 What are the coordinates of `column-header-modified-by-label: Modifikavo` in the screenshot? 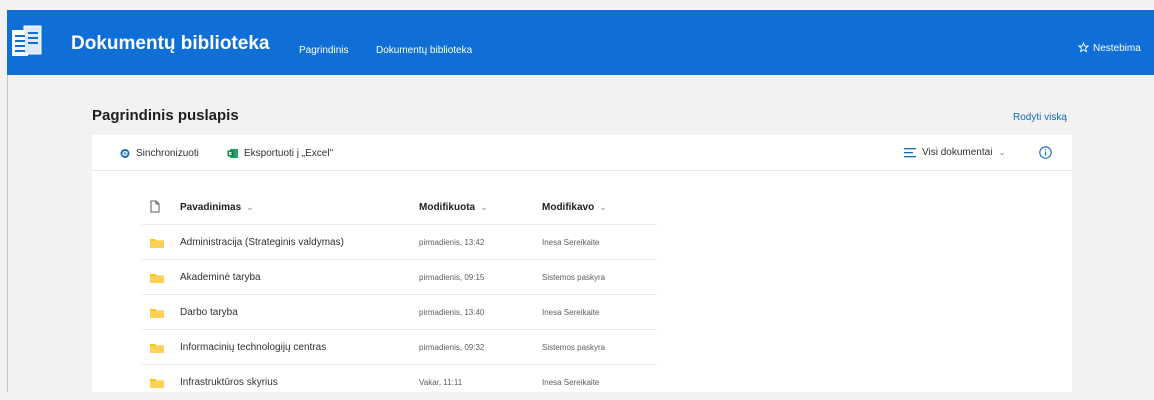 It's located at (568, 207).